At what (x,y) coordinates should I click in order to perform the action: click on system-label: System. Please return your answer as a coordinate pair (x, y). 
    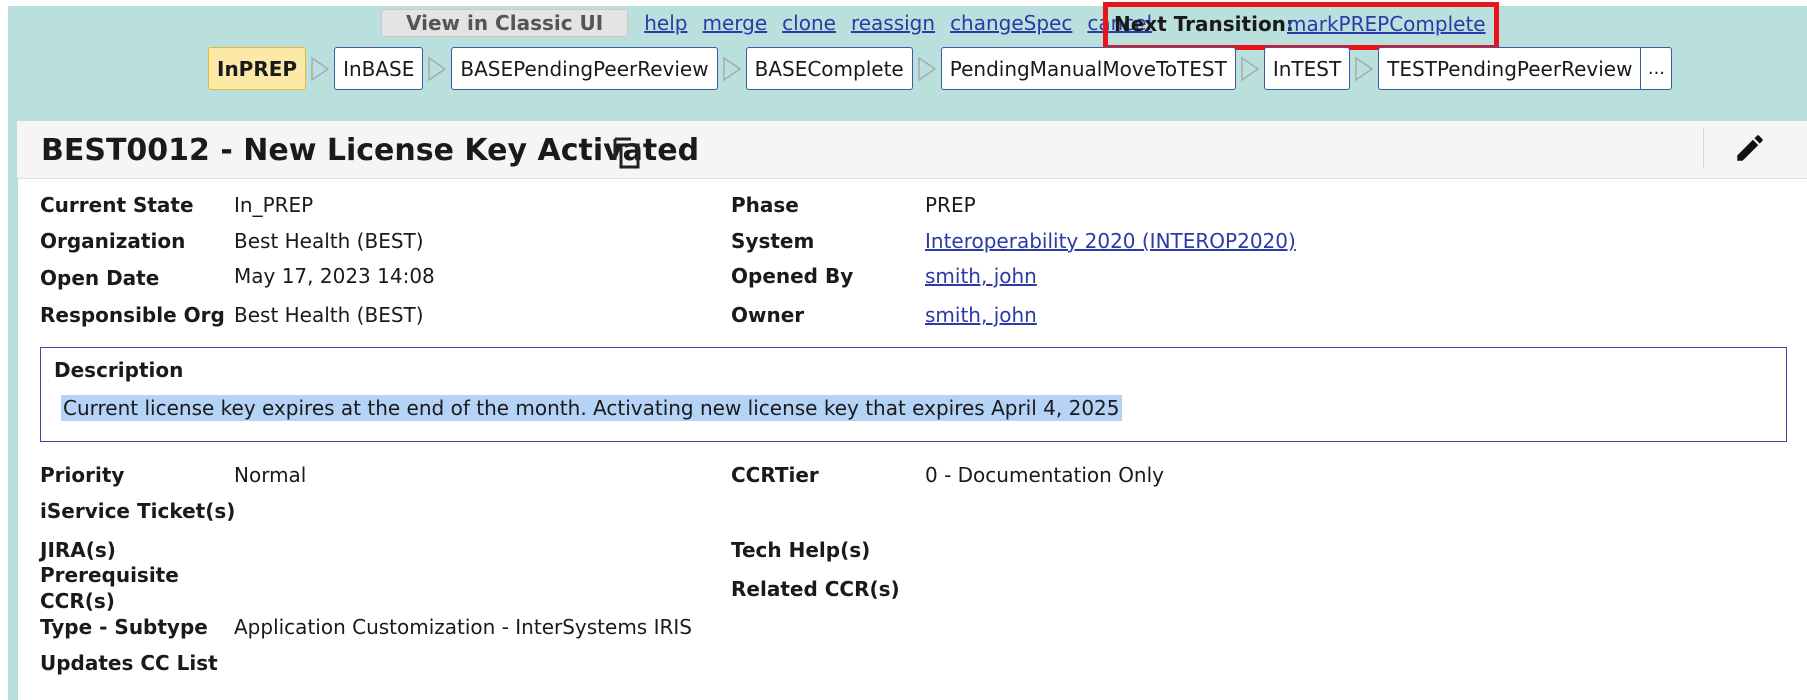
    Looking at the image, I should click on (773, 241).